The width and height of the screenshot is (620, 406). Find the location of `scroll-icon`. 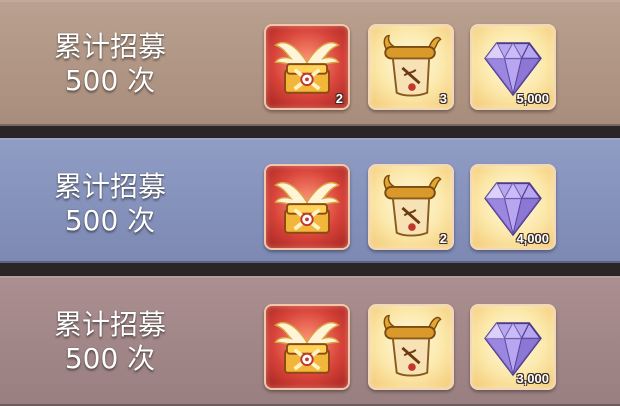

scroll-icon is located at coordinates (411, 347).